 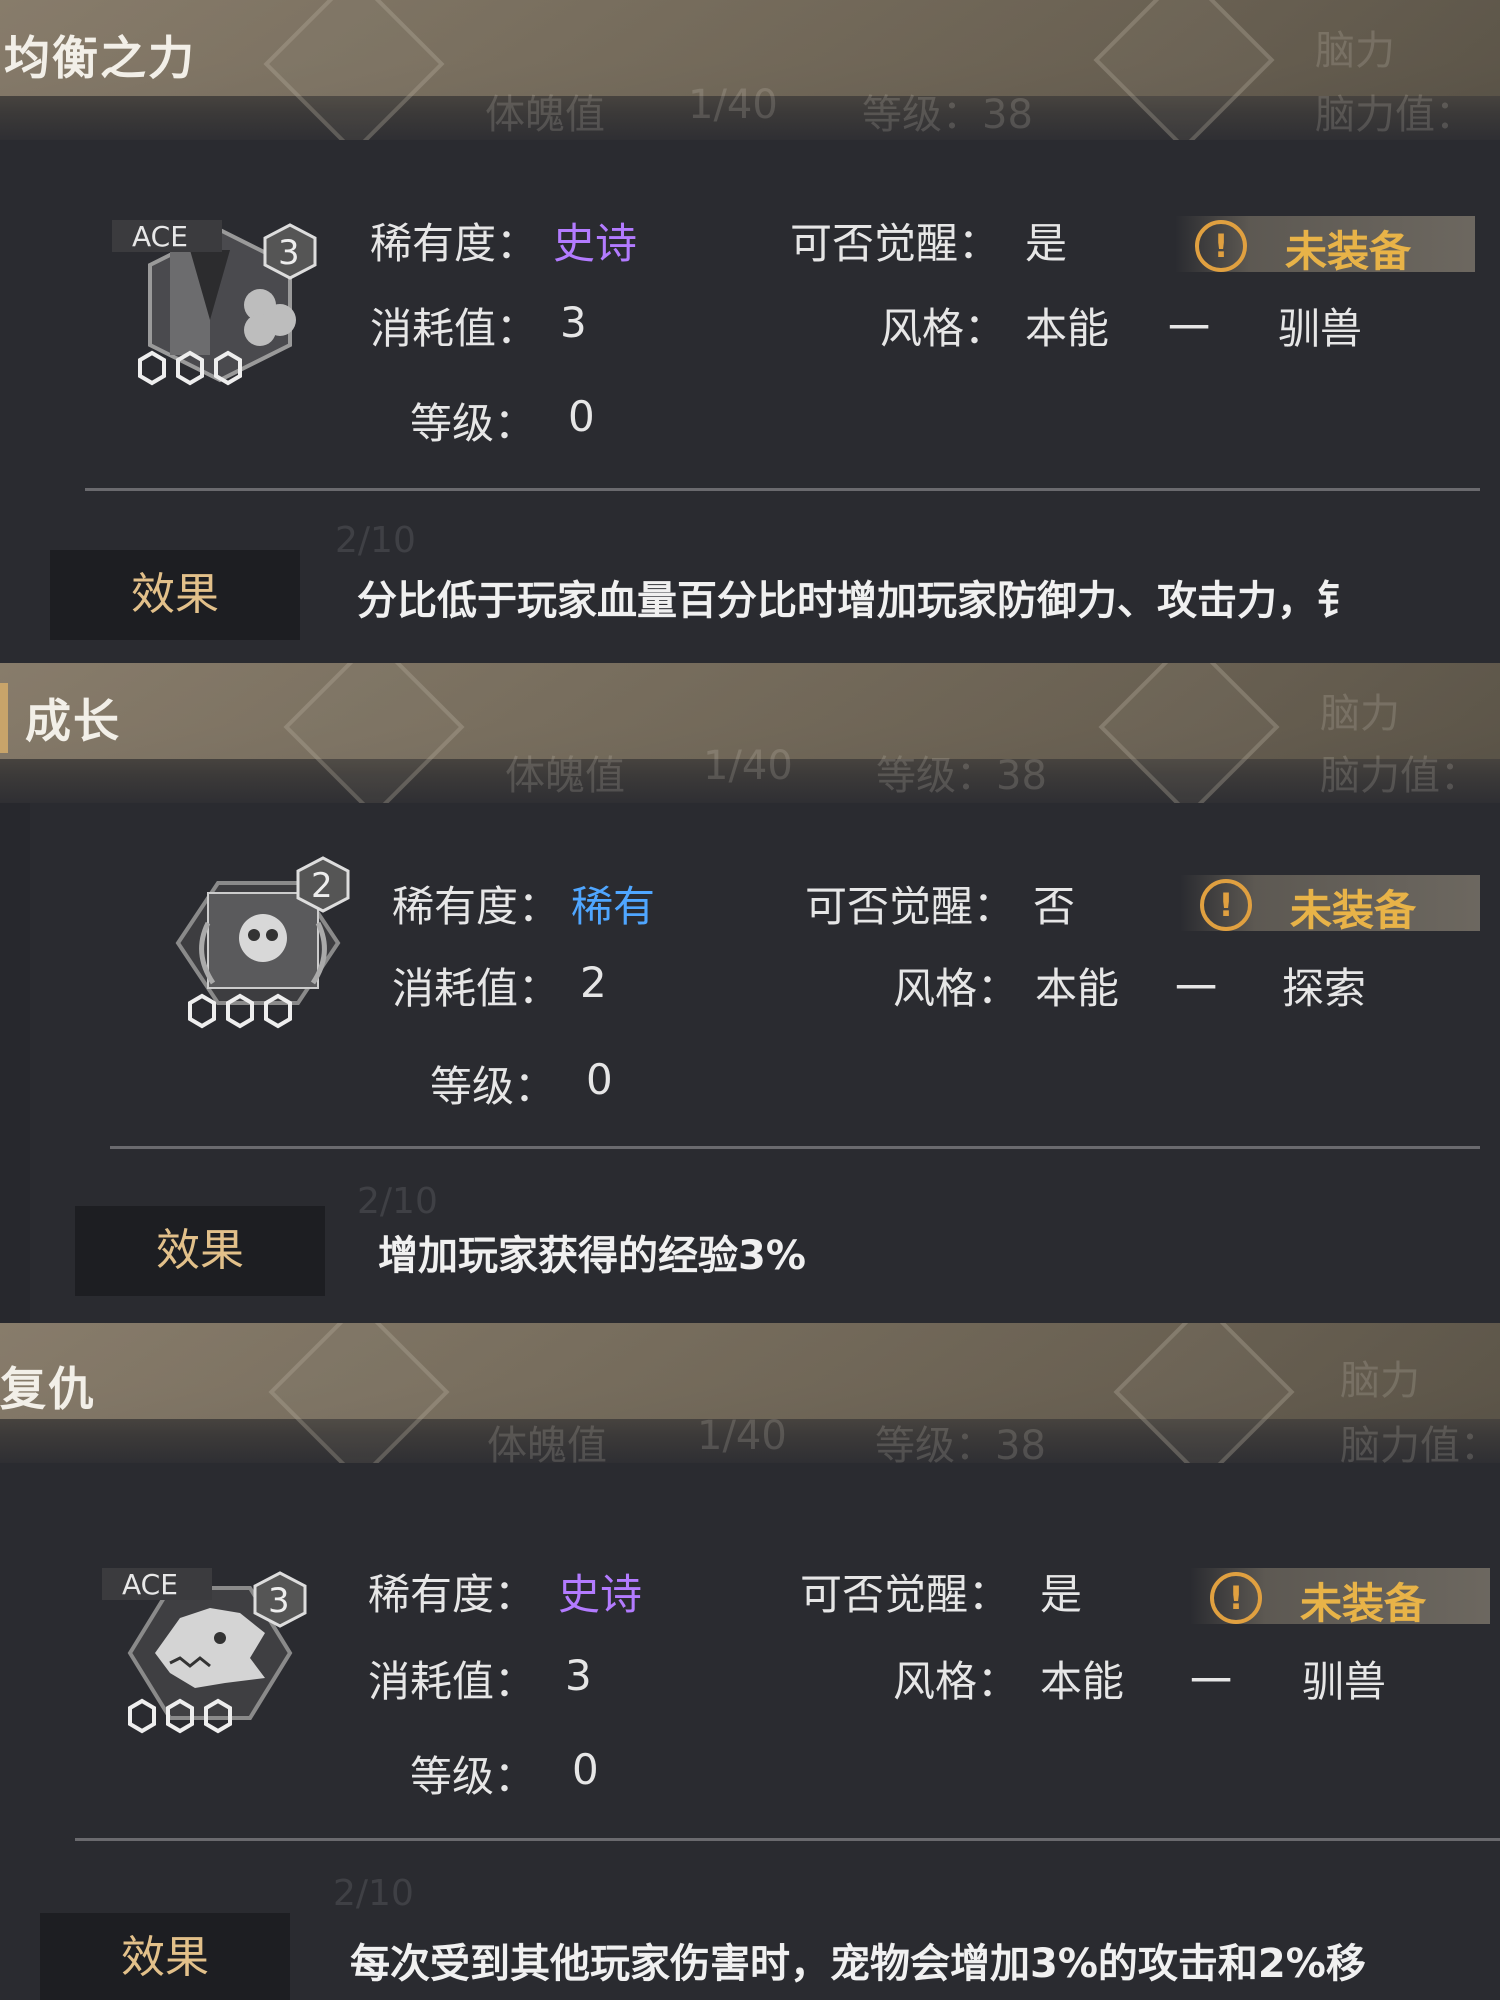 What do you see at coordinates (857, 601) in the screenshot?
I see `effect-description: 分比低于玩家血量百分比时增加玩家防御力、攻击力，钅` at bounding box center [857, 601].